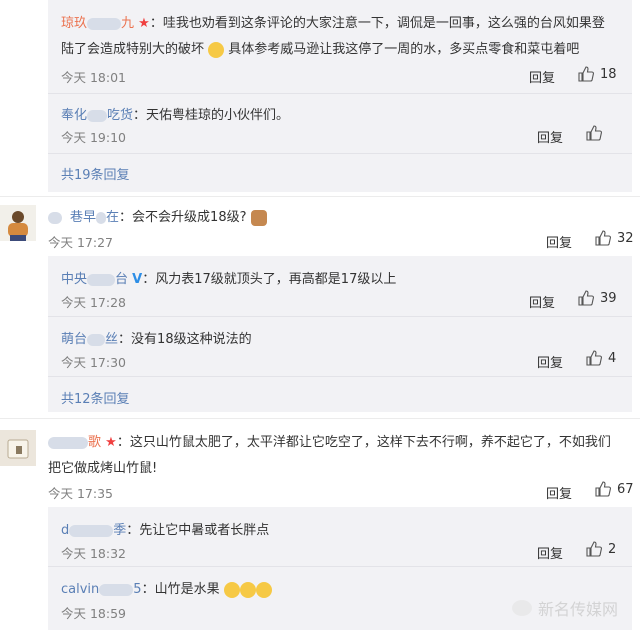  Describe the element at coordinates (612, 358) in the screenshot. I see `like-count: 4` at that location.